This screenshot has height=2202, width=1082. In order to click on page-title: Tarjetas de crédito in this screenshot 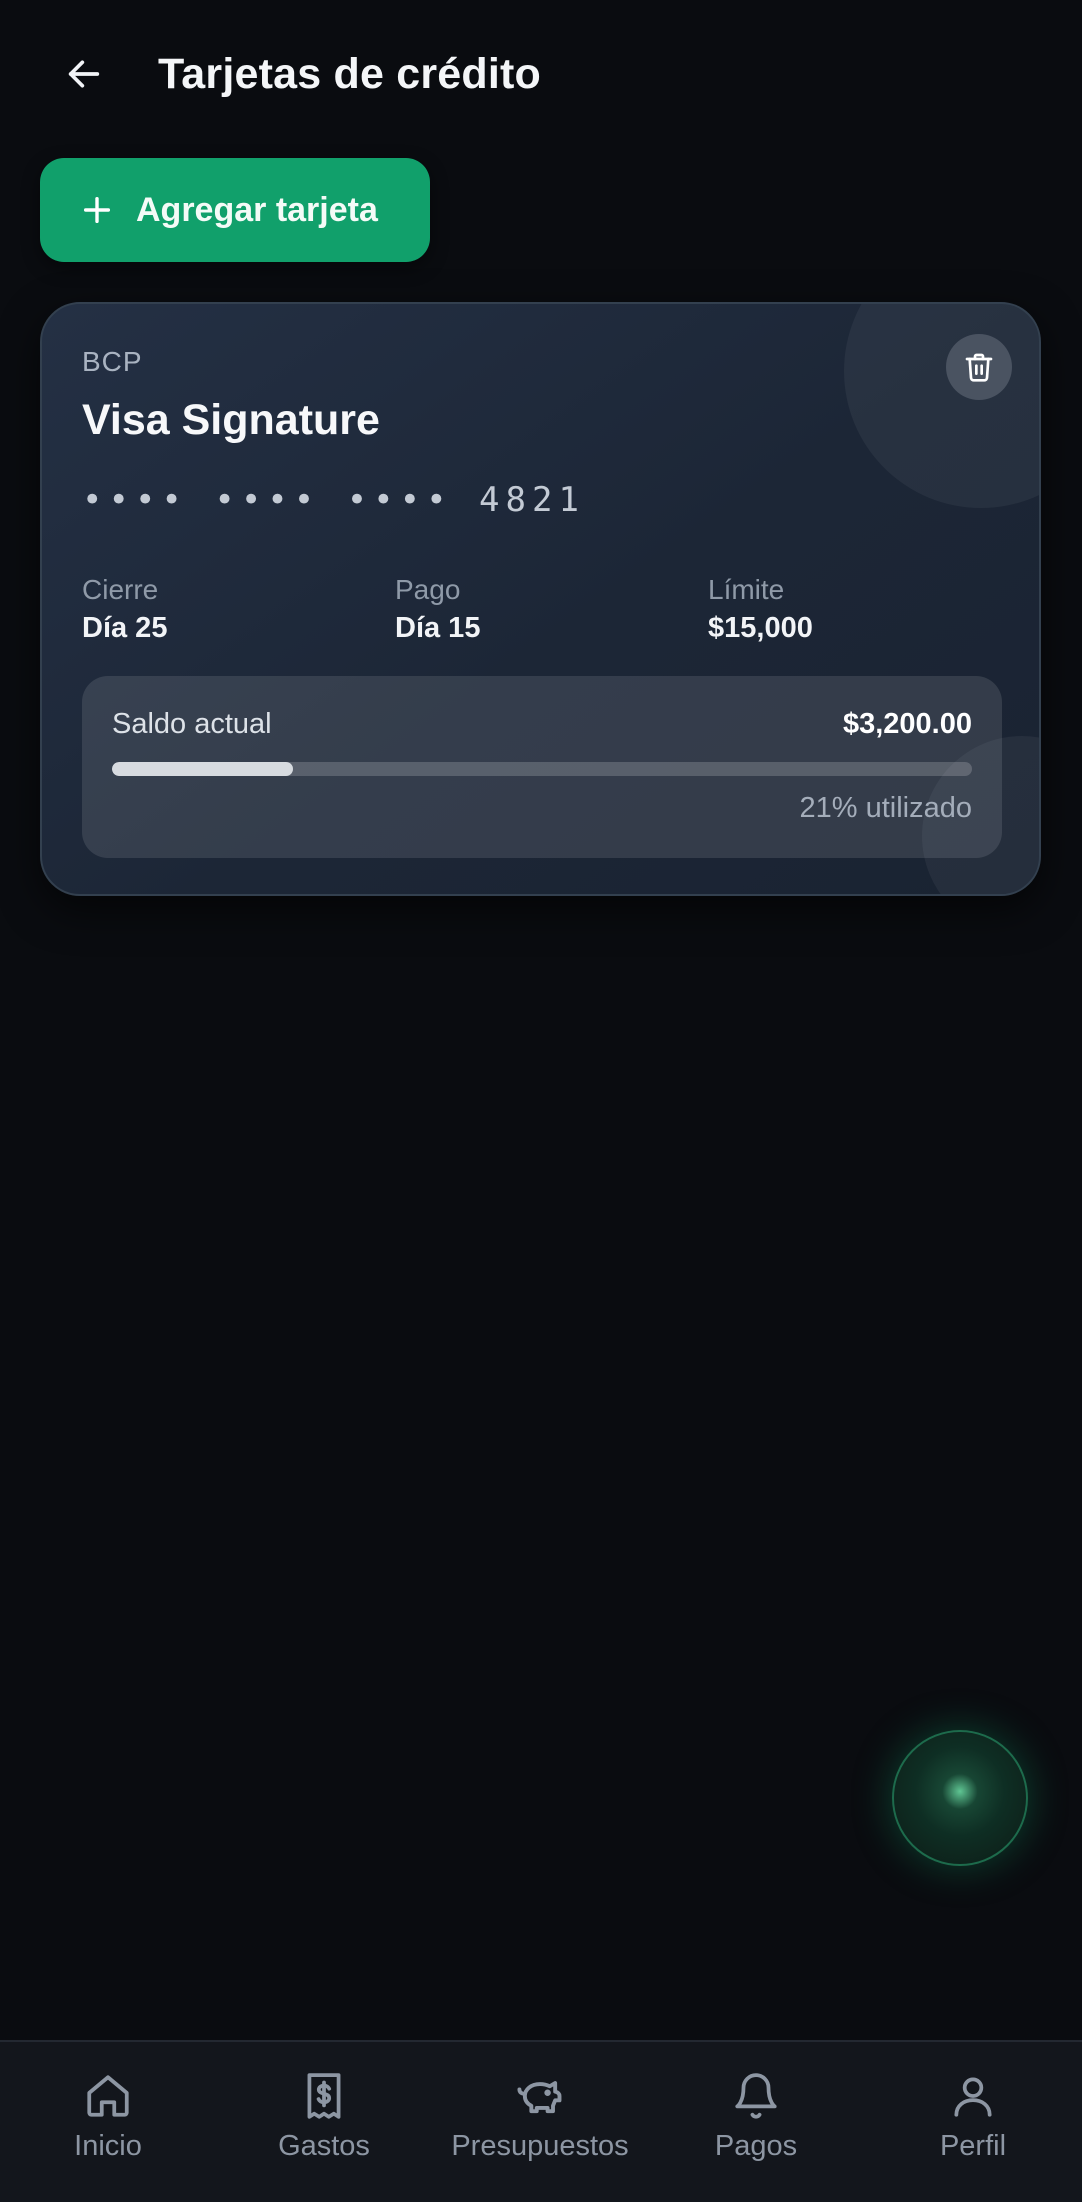, I will do `click(349, 74)`.